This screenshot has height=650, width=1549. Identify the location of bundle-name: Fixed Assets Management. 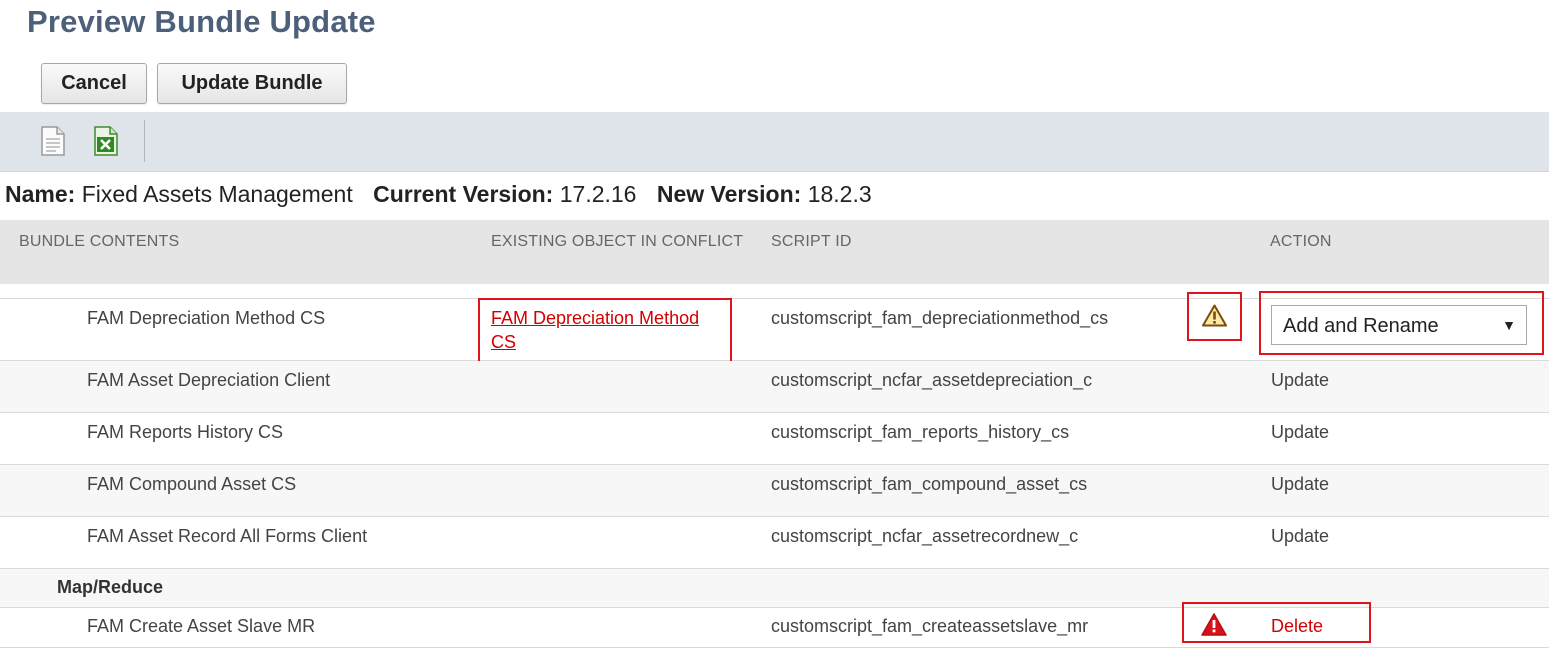
(217, 194).